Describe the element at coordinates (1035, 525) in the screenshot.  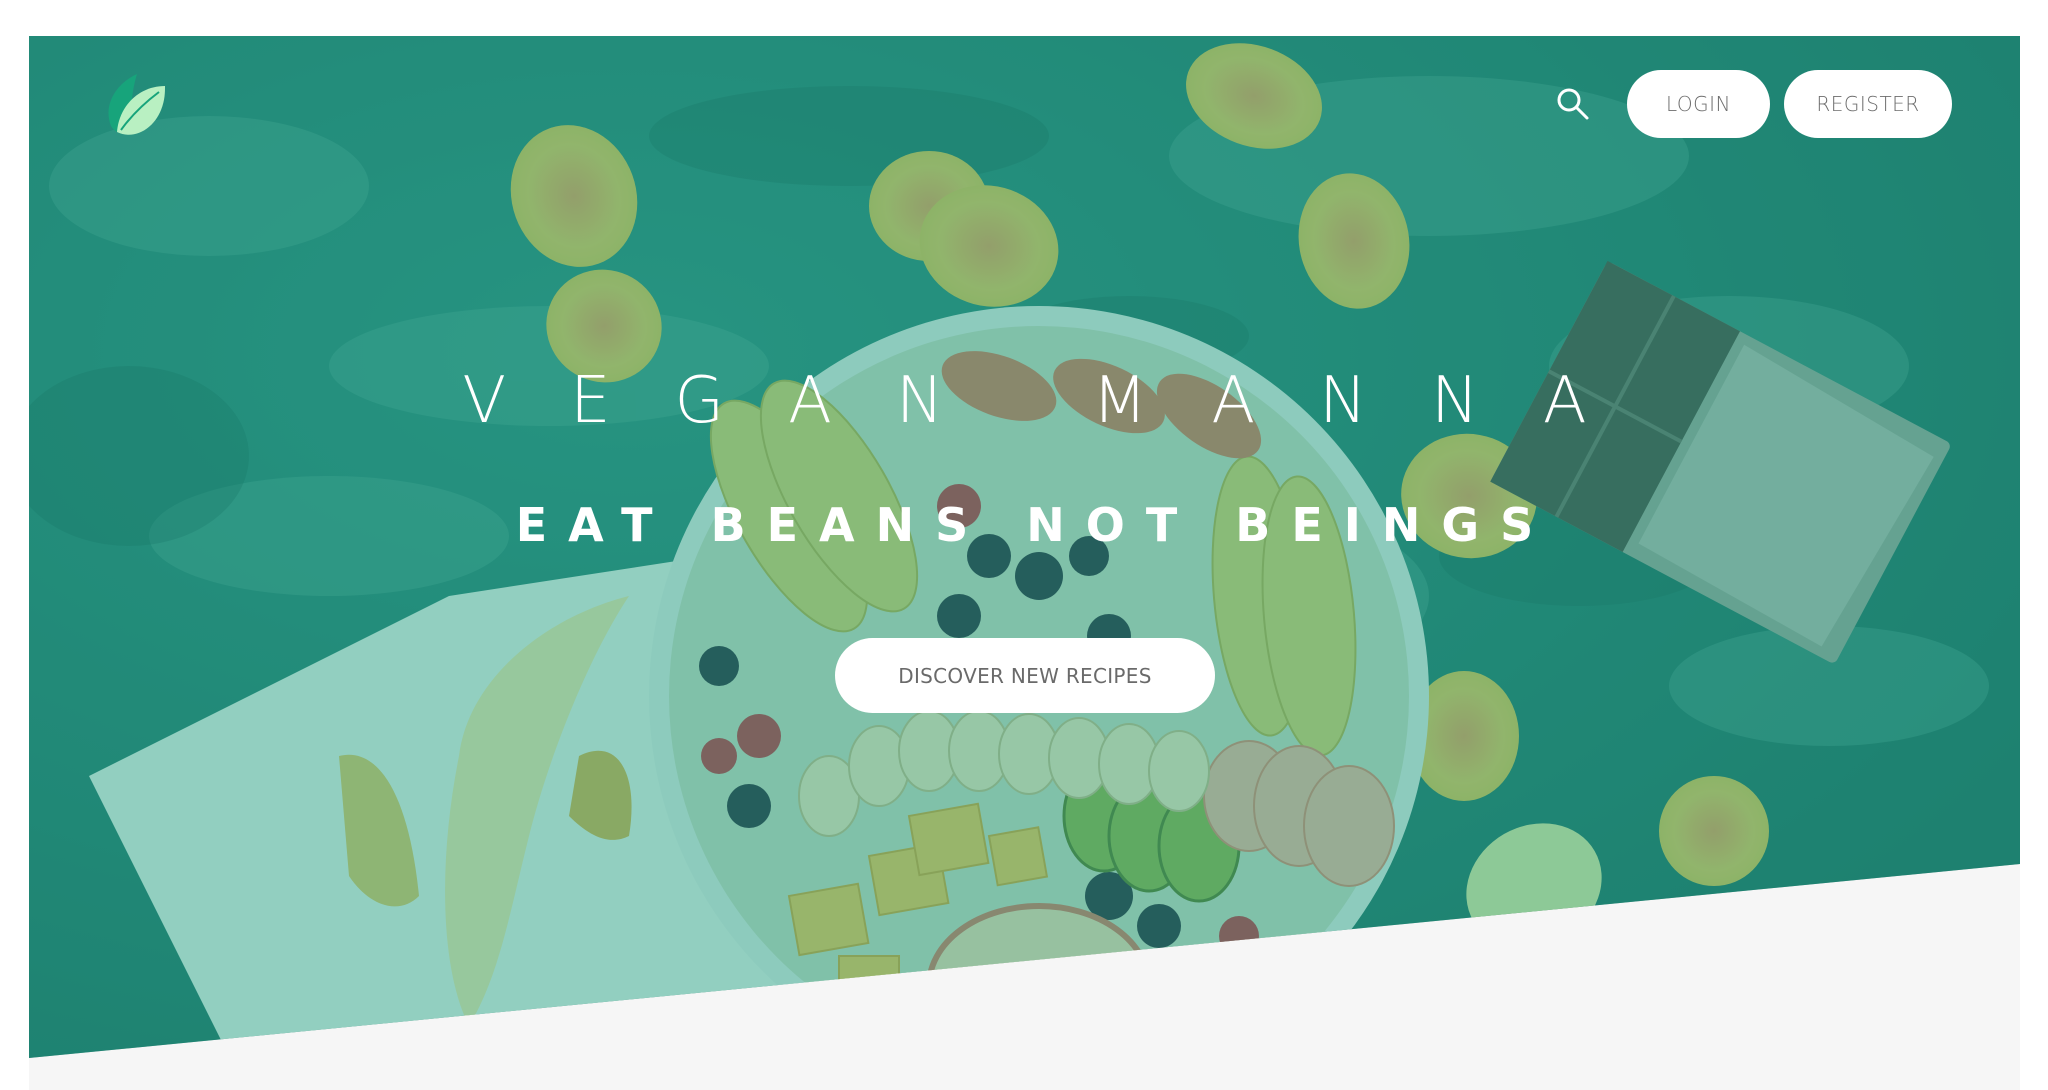
I see `hero-subtitle: EAT BEANS NOT BEINGS` at that location.